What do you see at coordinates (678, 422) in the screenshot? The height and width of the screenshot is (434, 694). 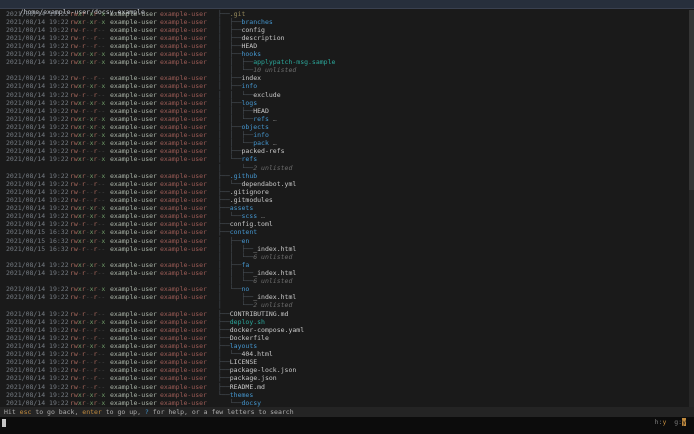 I see `flag-label: g:` at bounding box center [678, 422].